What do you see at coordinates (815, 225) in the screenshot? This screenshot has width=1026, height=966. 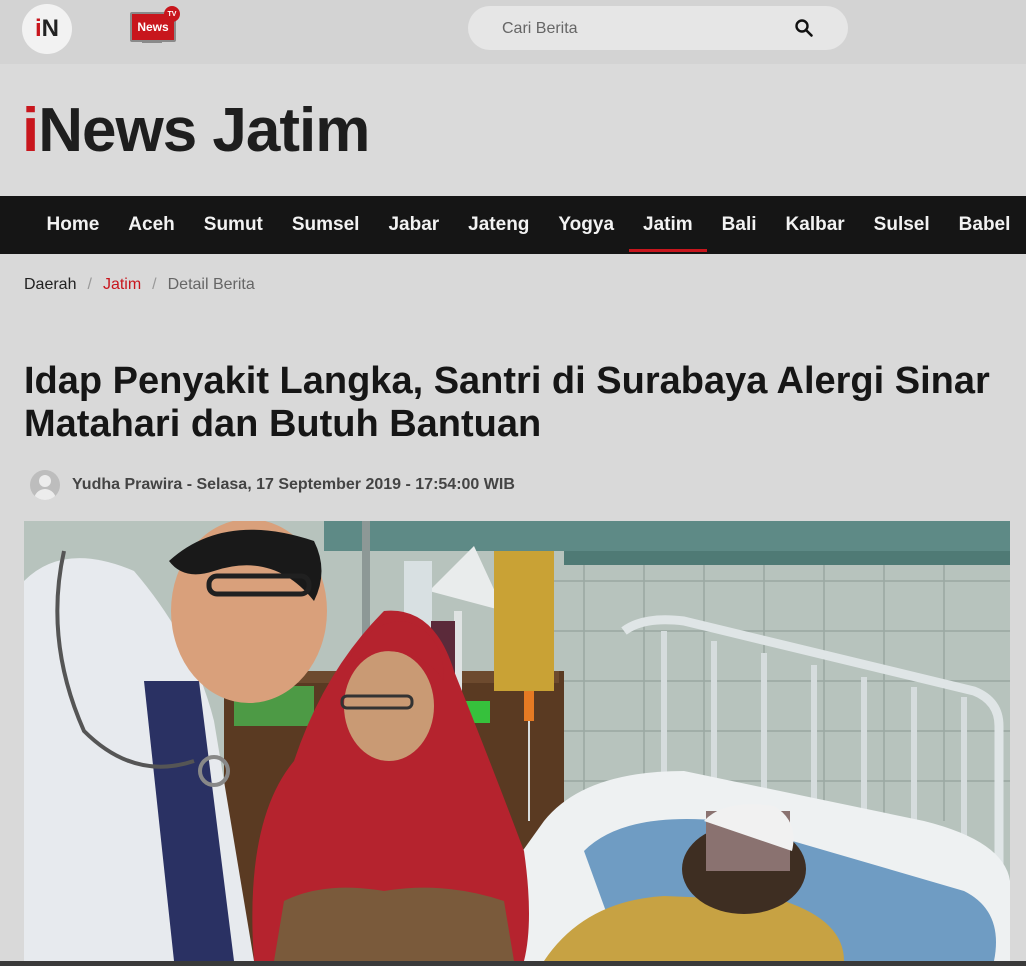 I see `nav-item-kalbar: Kalbar` at bounding box center [815, 225].